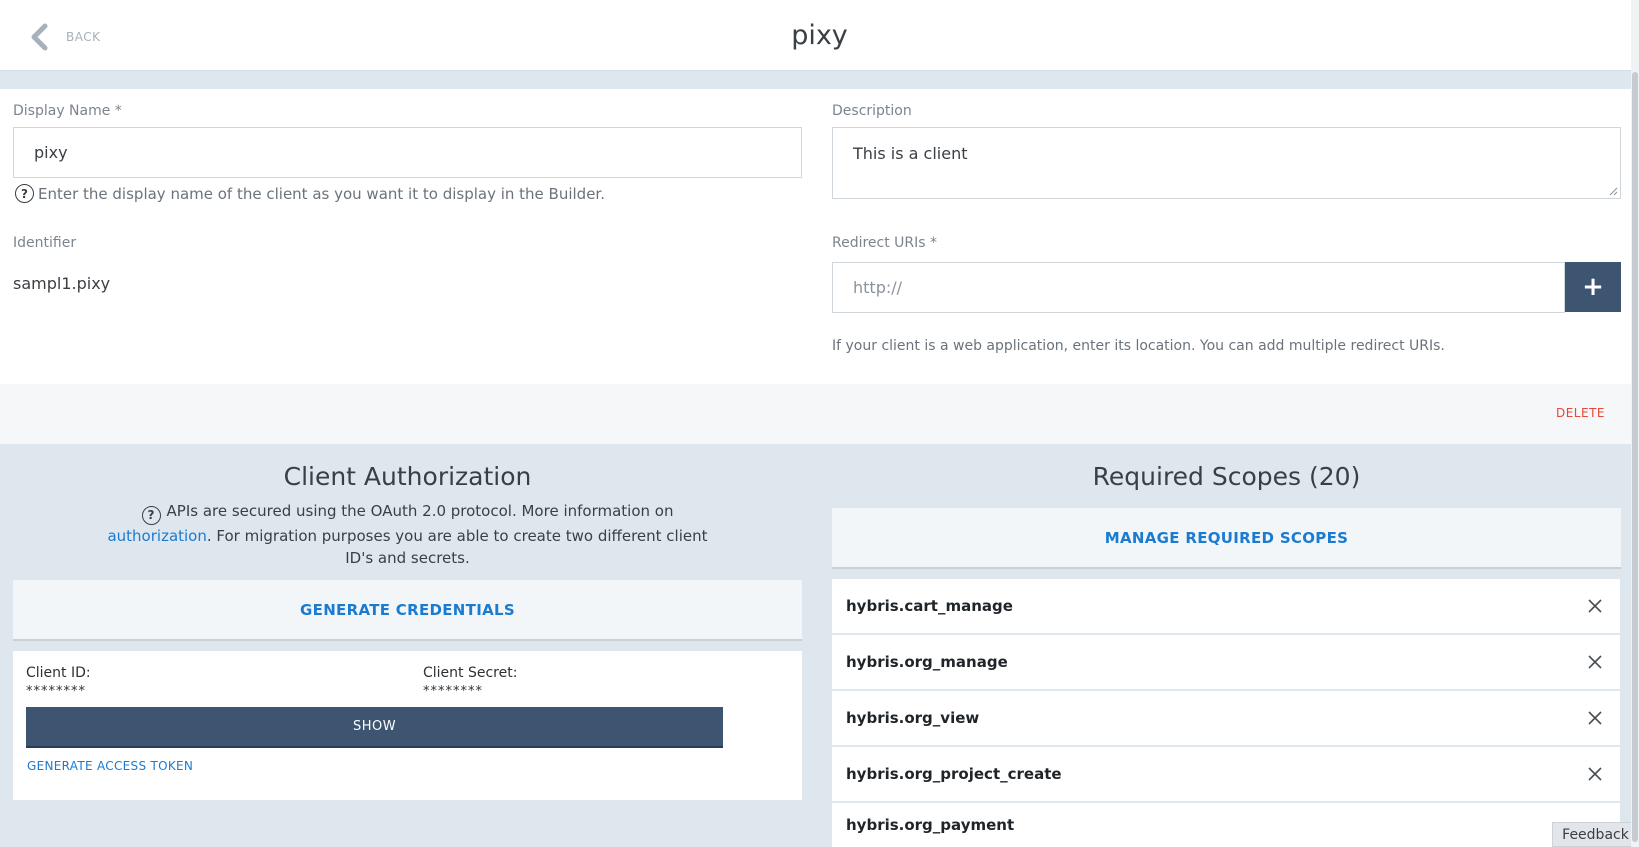 Image resolution: width=1639 pixels, height=847 pixels. What do you see at coordinates (58, 673) in the screenshot?
I see `client-id-label: Client ID:` at bounding box center [58, 673].